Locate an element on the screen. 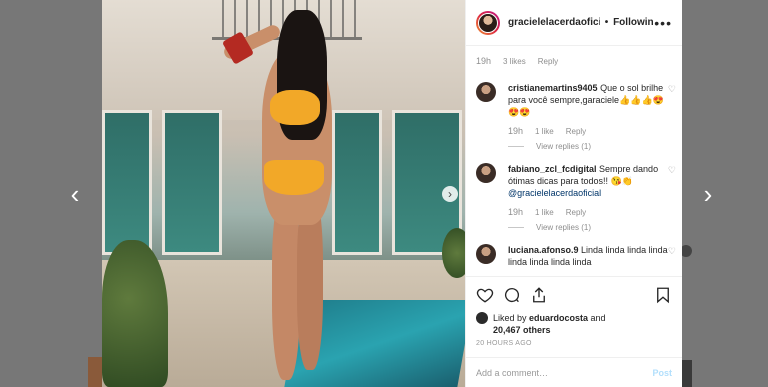 Image resolution: width=768 pixels, height=387 pixels. comment-icon is located at coordinates (512, 295).